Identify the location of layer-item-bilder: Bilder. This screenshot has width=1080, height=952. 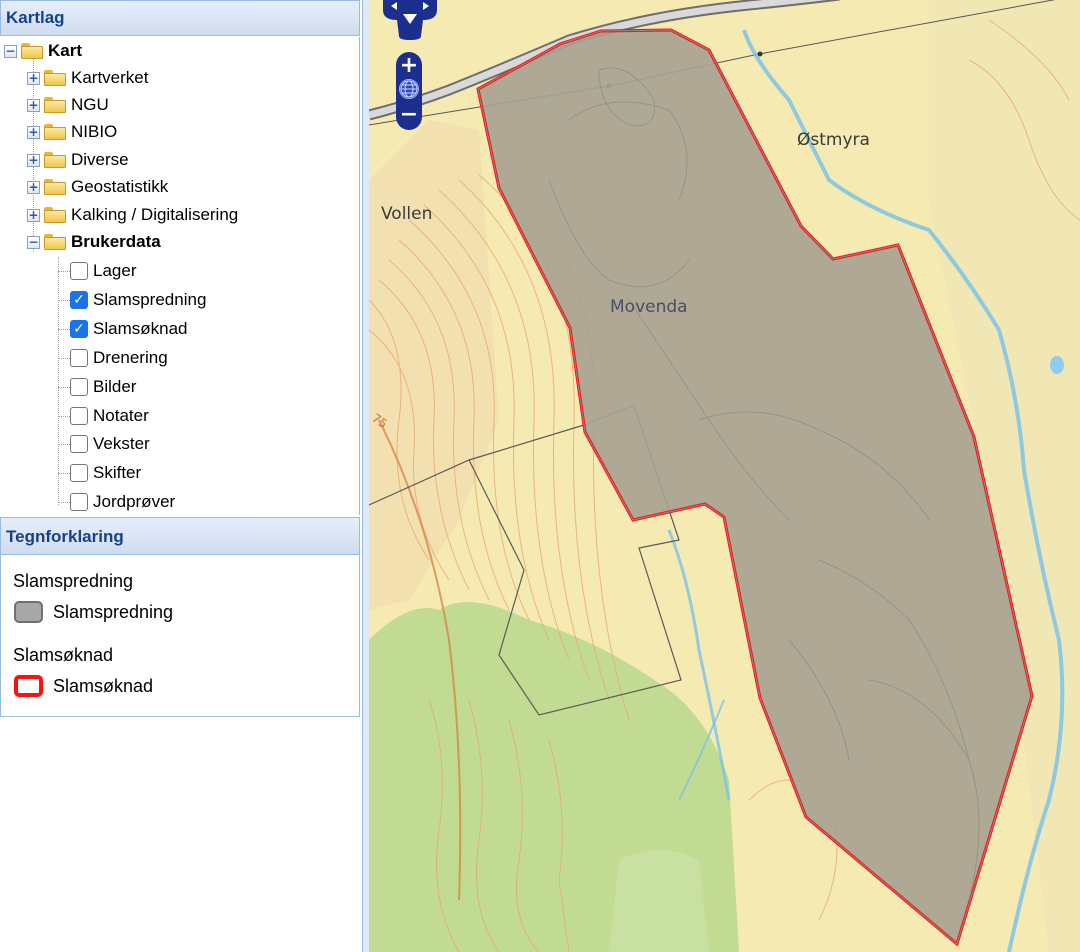
(97, 387).